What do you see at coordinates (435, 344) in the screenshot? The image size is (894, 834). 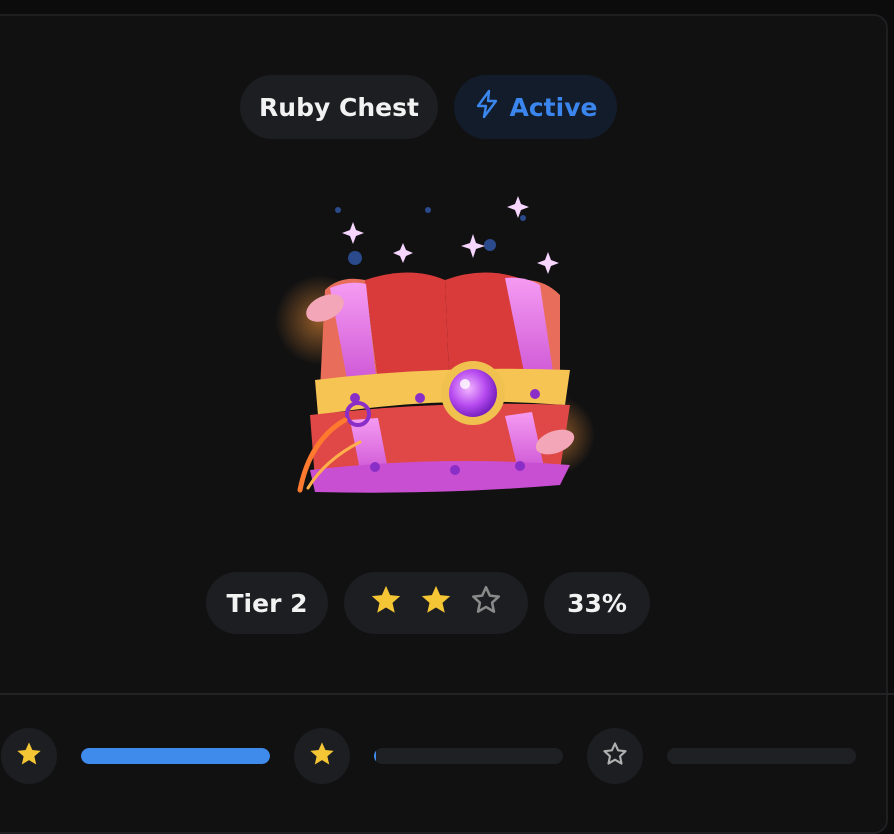 I see `ruby-chest-image` at bounding box center [435, 344].